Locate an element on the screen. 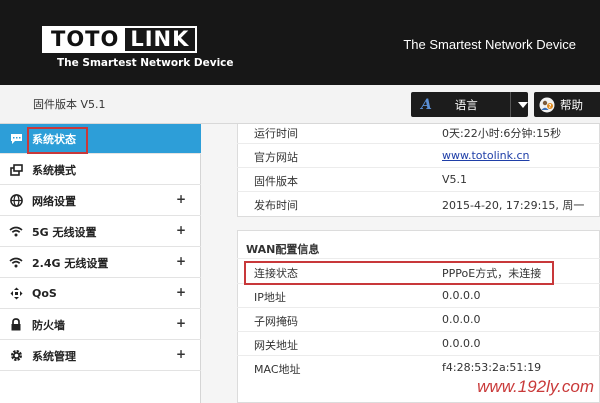  windows-icon is located at coordinates (16, 170).